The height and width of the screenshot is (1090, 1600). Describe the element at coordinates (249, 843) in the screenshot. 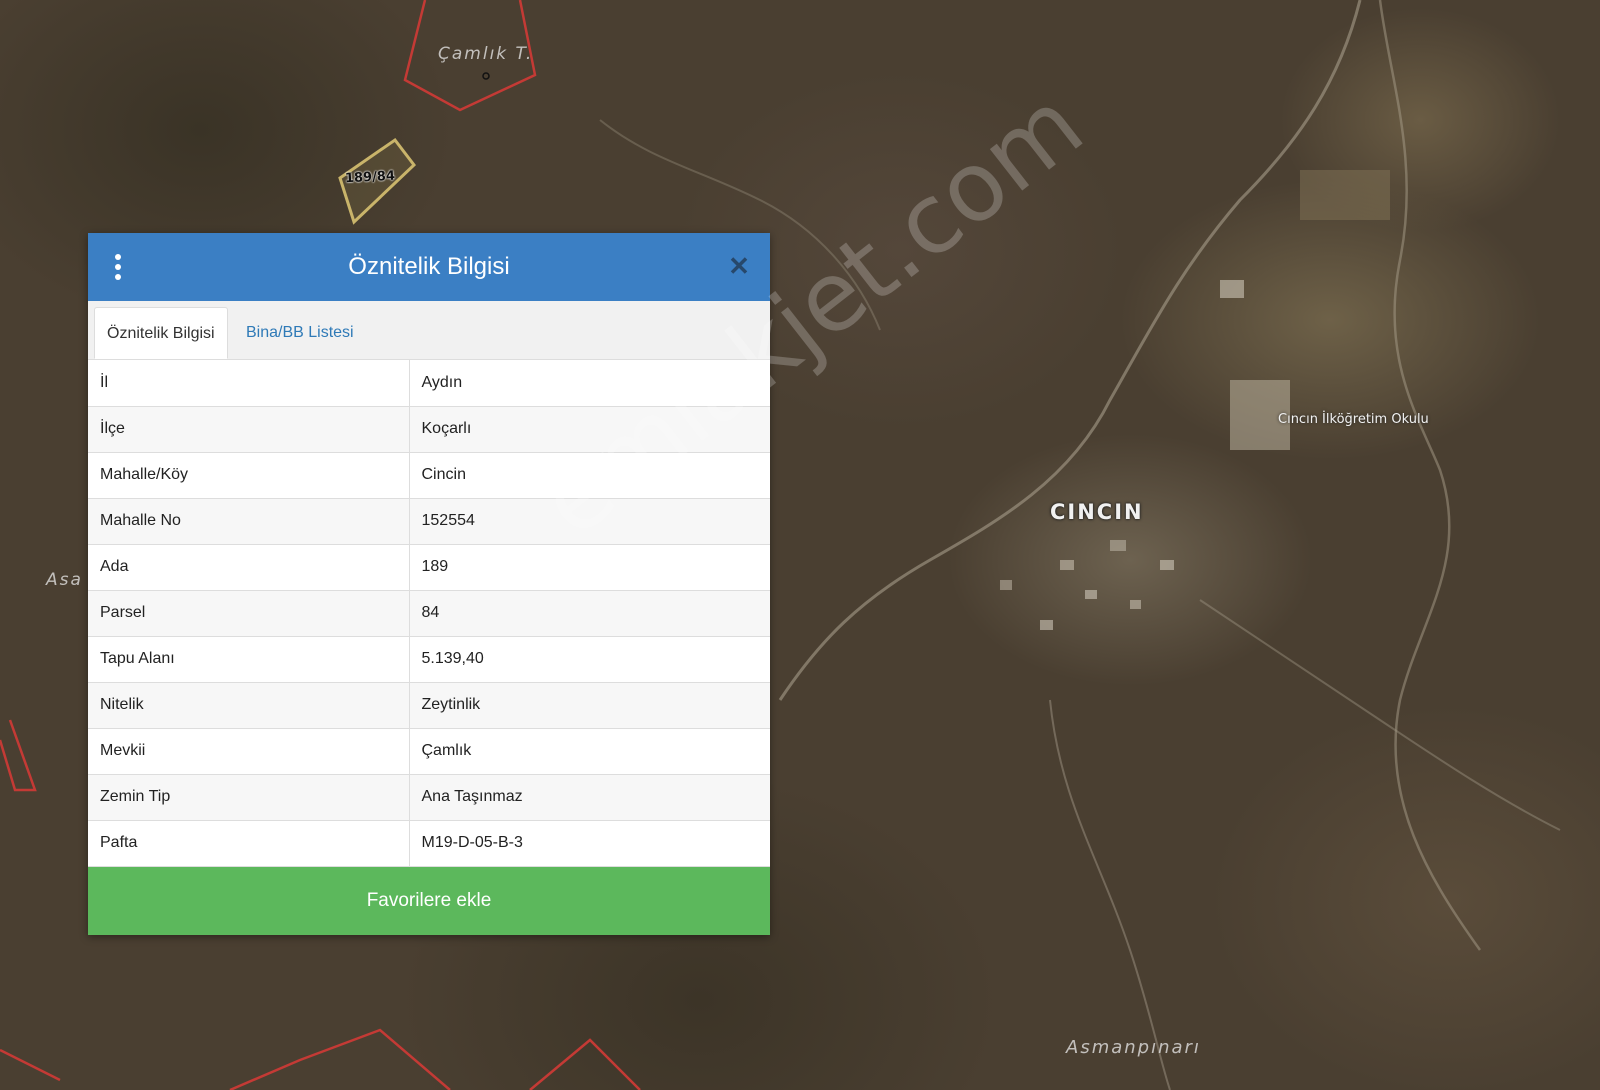

I see `row-key: Pafta` at that location.